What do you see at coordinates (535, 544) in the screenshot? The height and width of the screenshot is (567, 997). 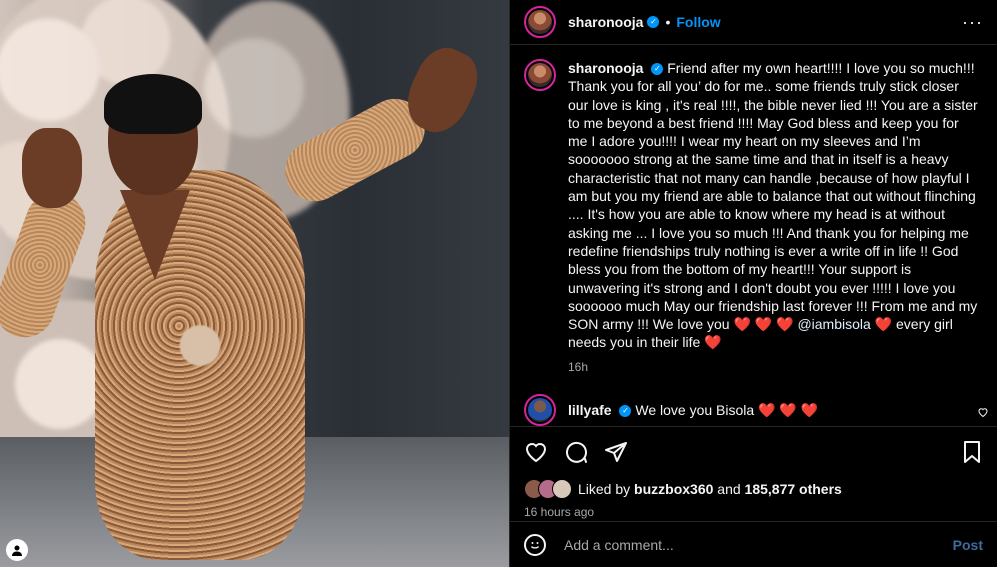 I see `emoji-icon` at bounding box center [535, 544].